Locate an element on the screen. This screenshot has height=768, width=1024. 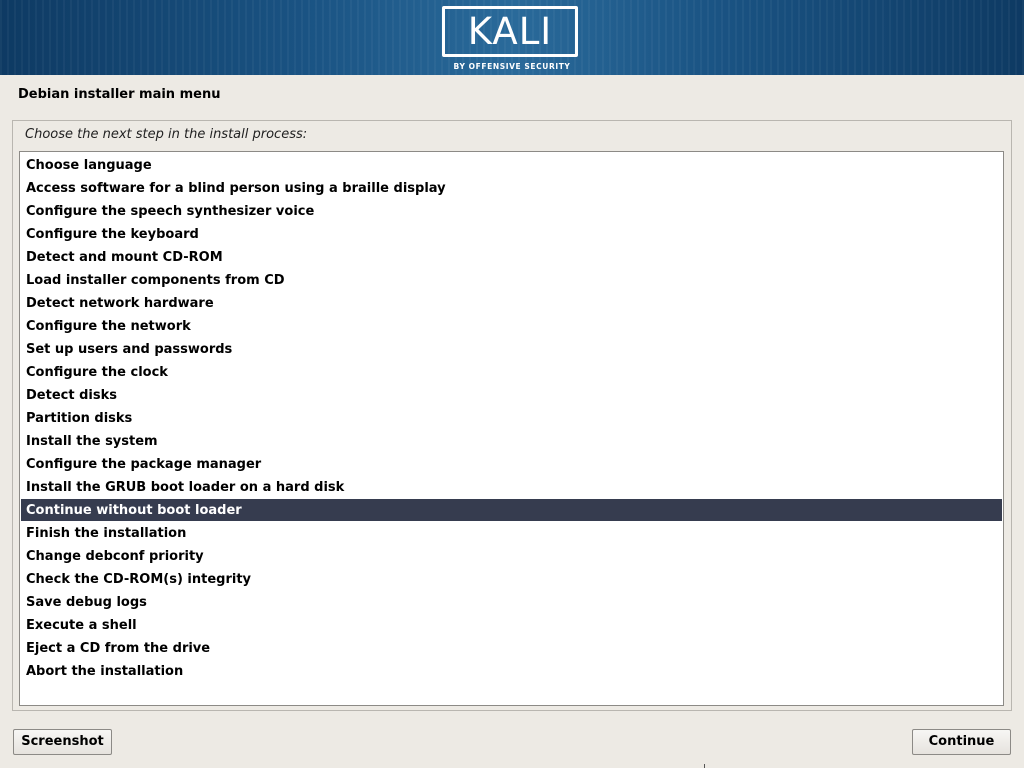
menu-item: Configure the clock is located at coordinates (511, 372).